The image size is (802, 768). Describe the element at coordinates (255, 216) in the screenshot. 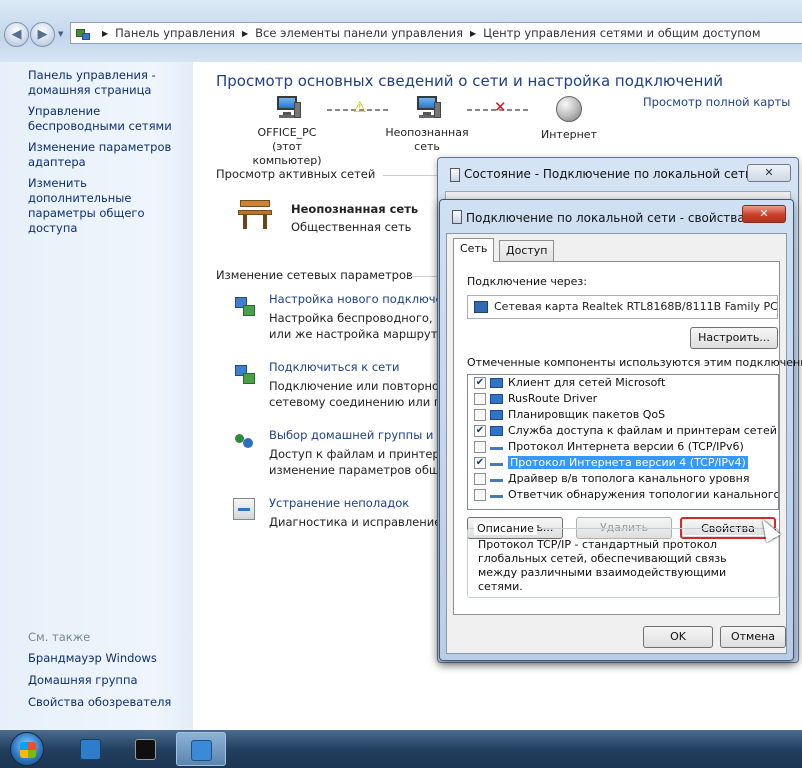

I see `bench-icon` at that location.